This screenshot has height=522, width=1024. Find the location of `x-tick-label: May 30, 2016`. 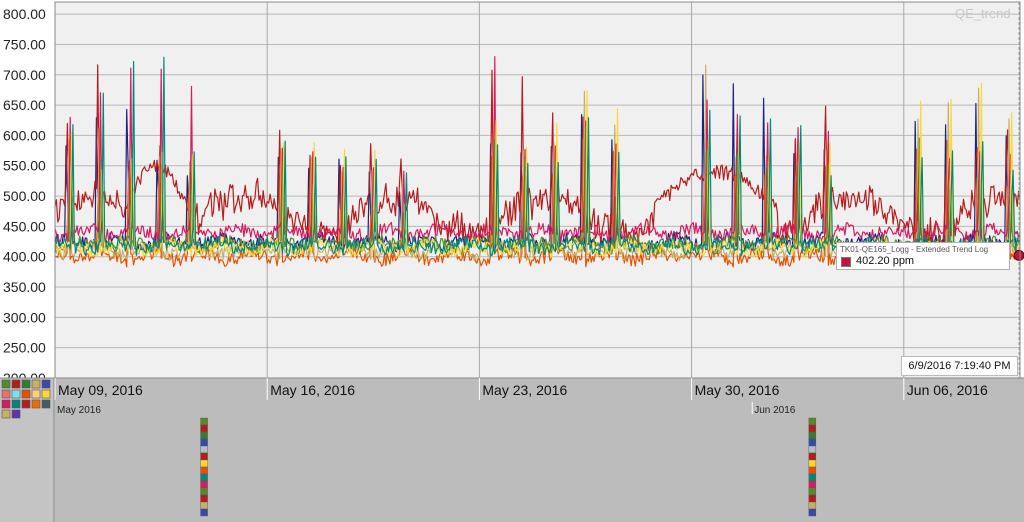

x-tick-label: May 30, 2016 is located at coordinates (737, 390).